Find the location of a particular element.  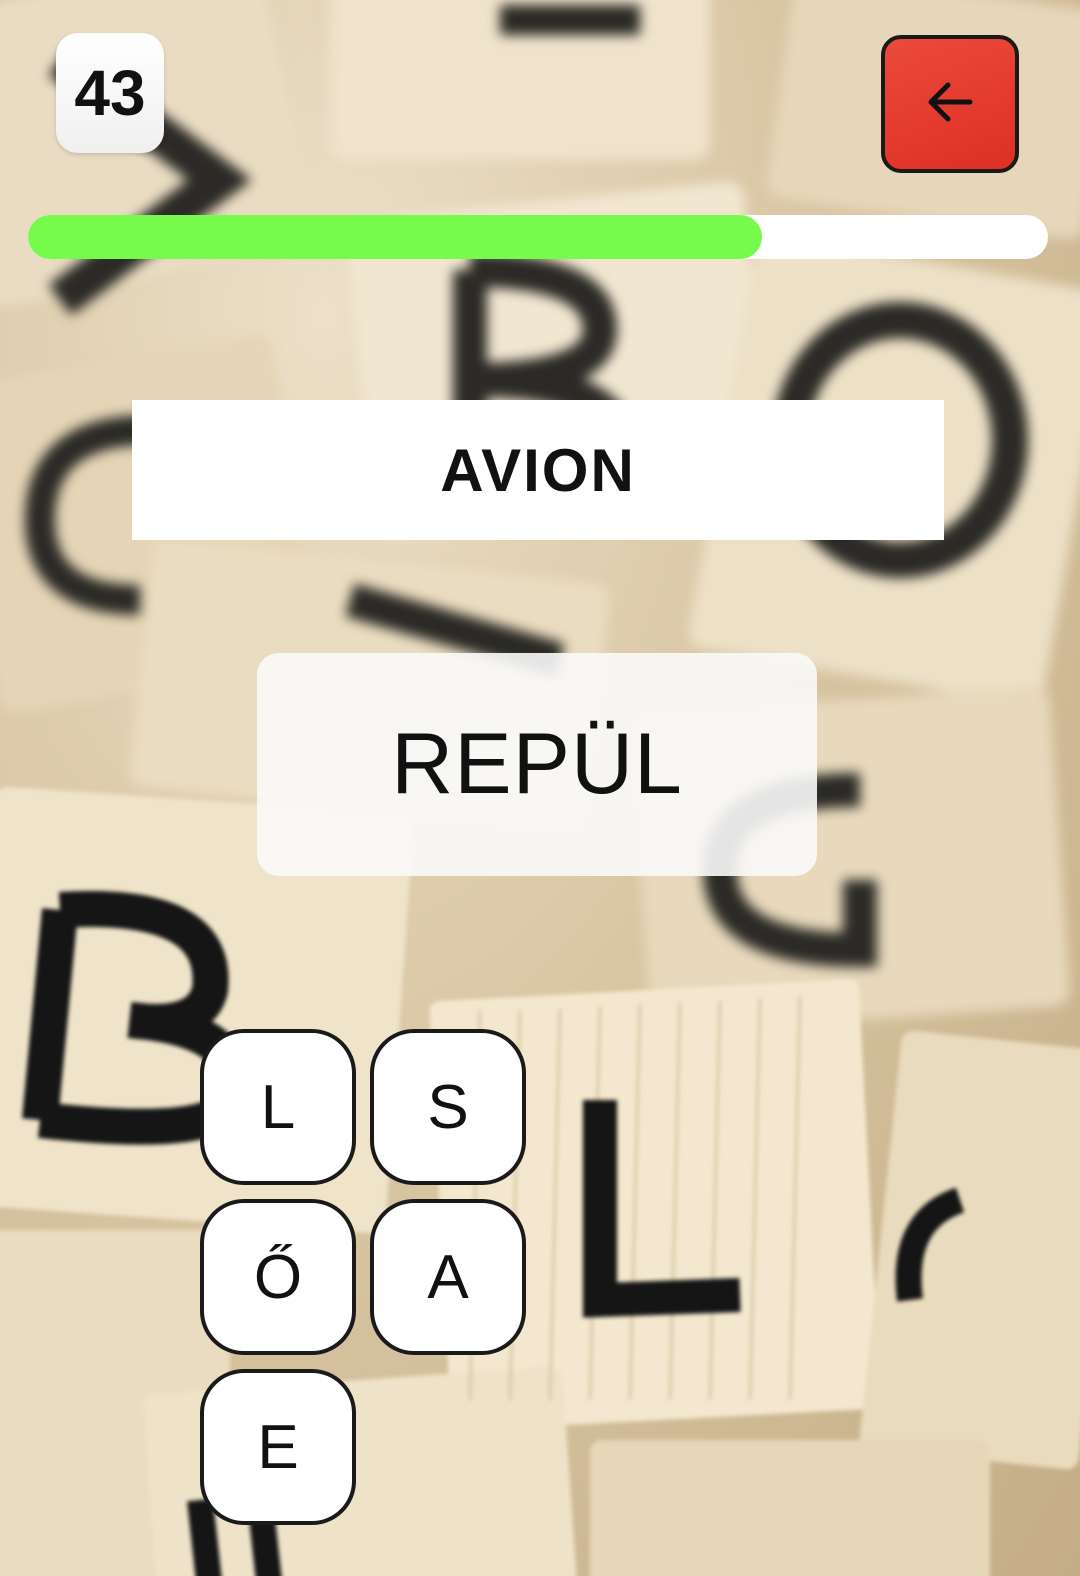

letter-tile: A is located at coordinates (448, 1277).